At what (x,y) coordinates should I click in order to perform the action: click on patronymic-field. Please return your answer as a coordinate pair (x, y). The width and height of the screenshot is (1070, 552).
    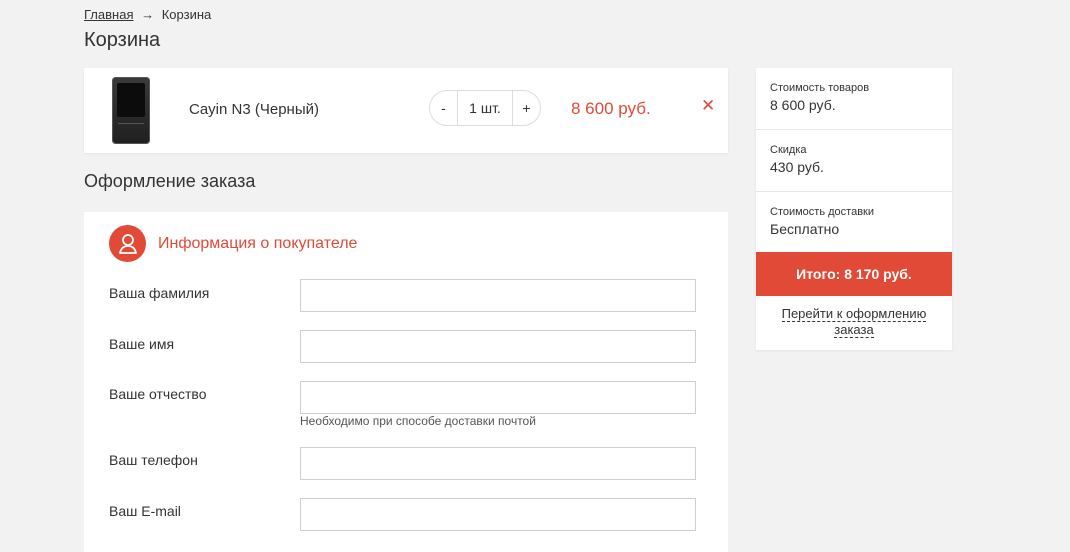
    Looking at the image, I should click on (498, 397).